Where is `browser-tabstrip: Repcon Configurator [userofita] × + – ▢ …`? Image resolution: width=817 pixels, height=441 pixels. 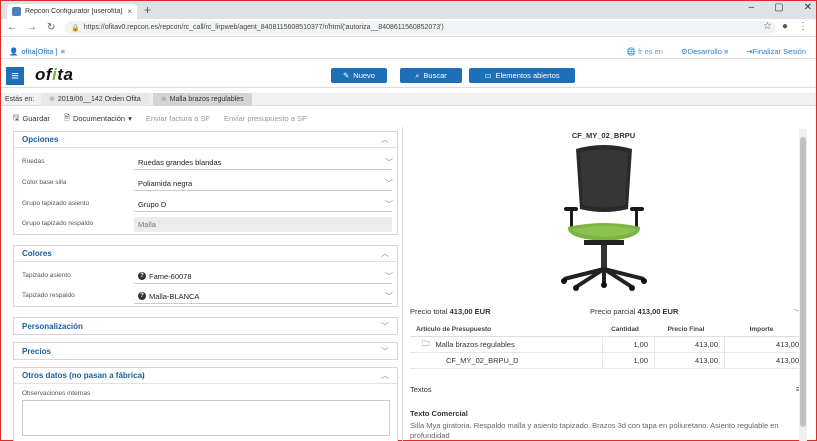
browser-tabstrip: Repcon Configurator [userofita] × + – ▢ … is located at coordinates (408, 10).